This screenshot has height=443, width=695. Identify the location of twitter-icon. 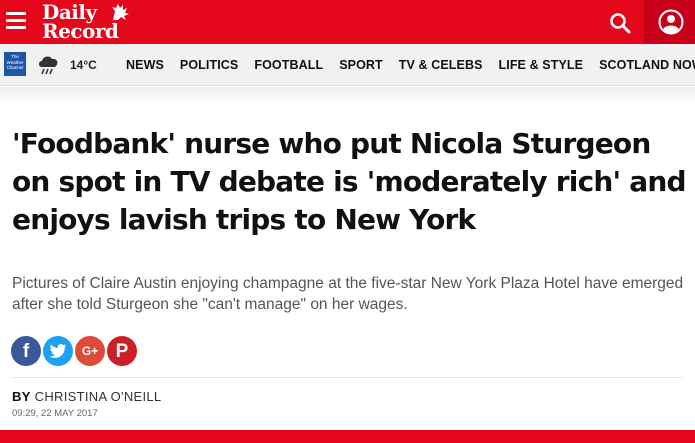
(57, 351).